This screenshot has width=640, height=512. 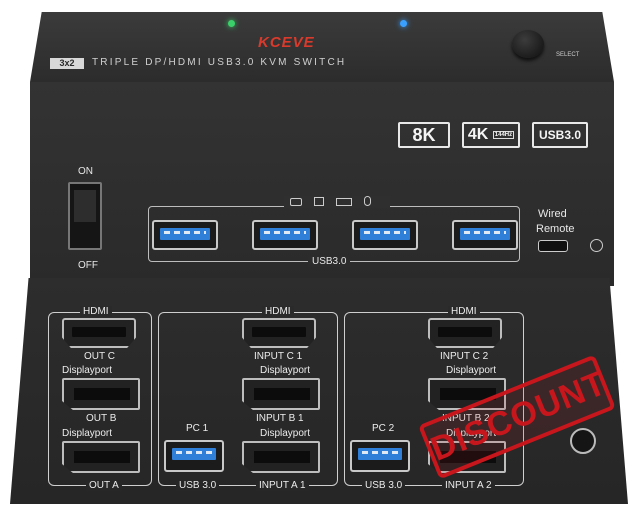 I want to click on input-a1-displayport, so click(x=281, y=457).